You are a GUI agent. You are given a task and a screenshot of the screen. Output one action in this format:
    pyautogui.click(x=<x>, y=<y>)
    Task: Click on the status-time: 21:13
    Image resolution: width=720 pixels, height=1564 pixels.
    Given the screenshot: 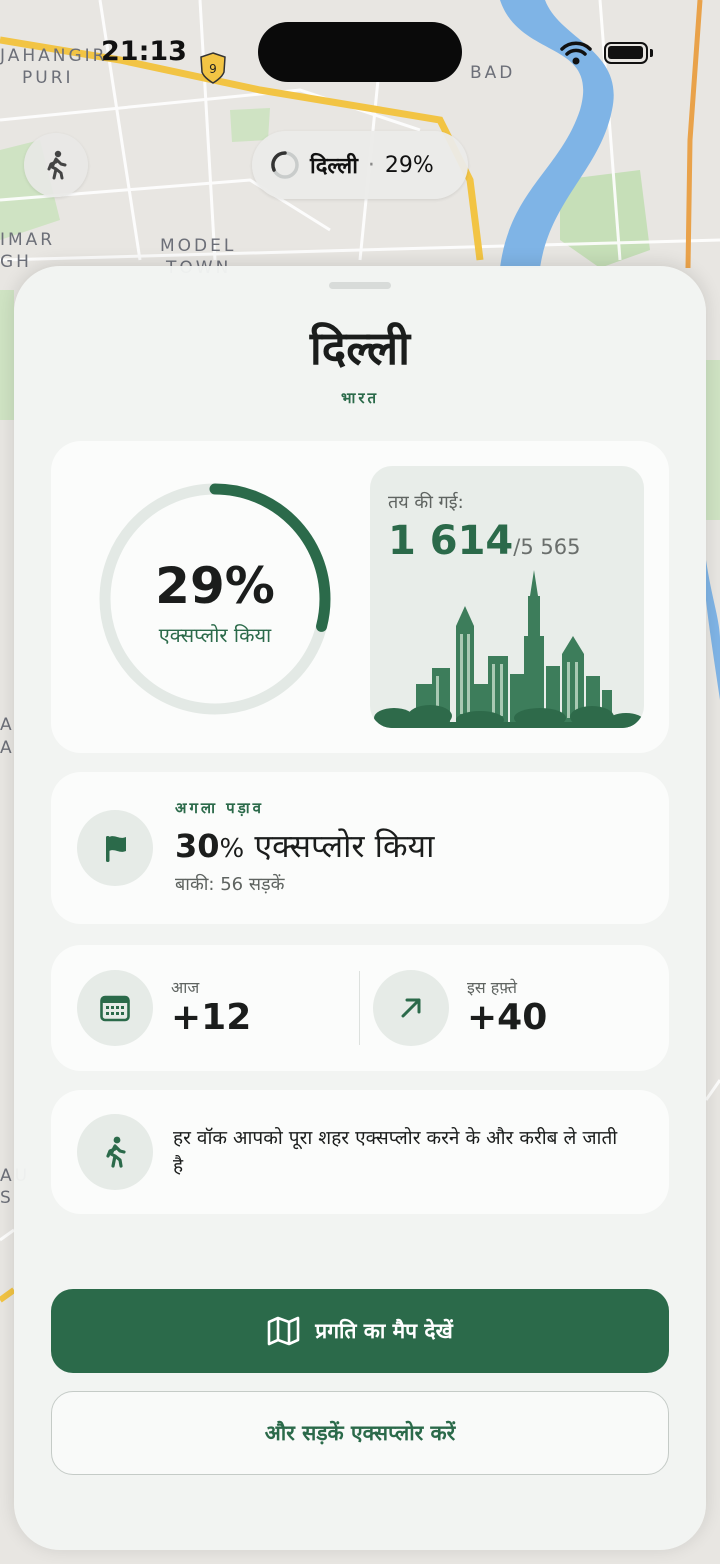 What is the action you would take?
    pyautogui.click(x=144, y=51)
    